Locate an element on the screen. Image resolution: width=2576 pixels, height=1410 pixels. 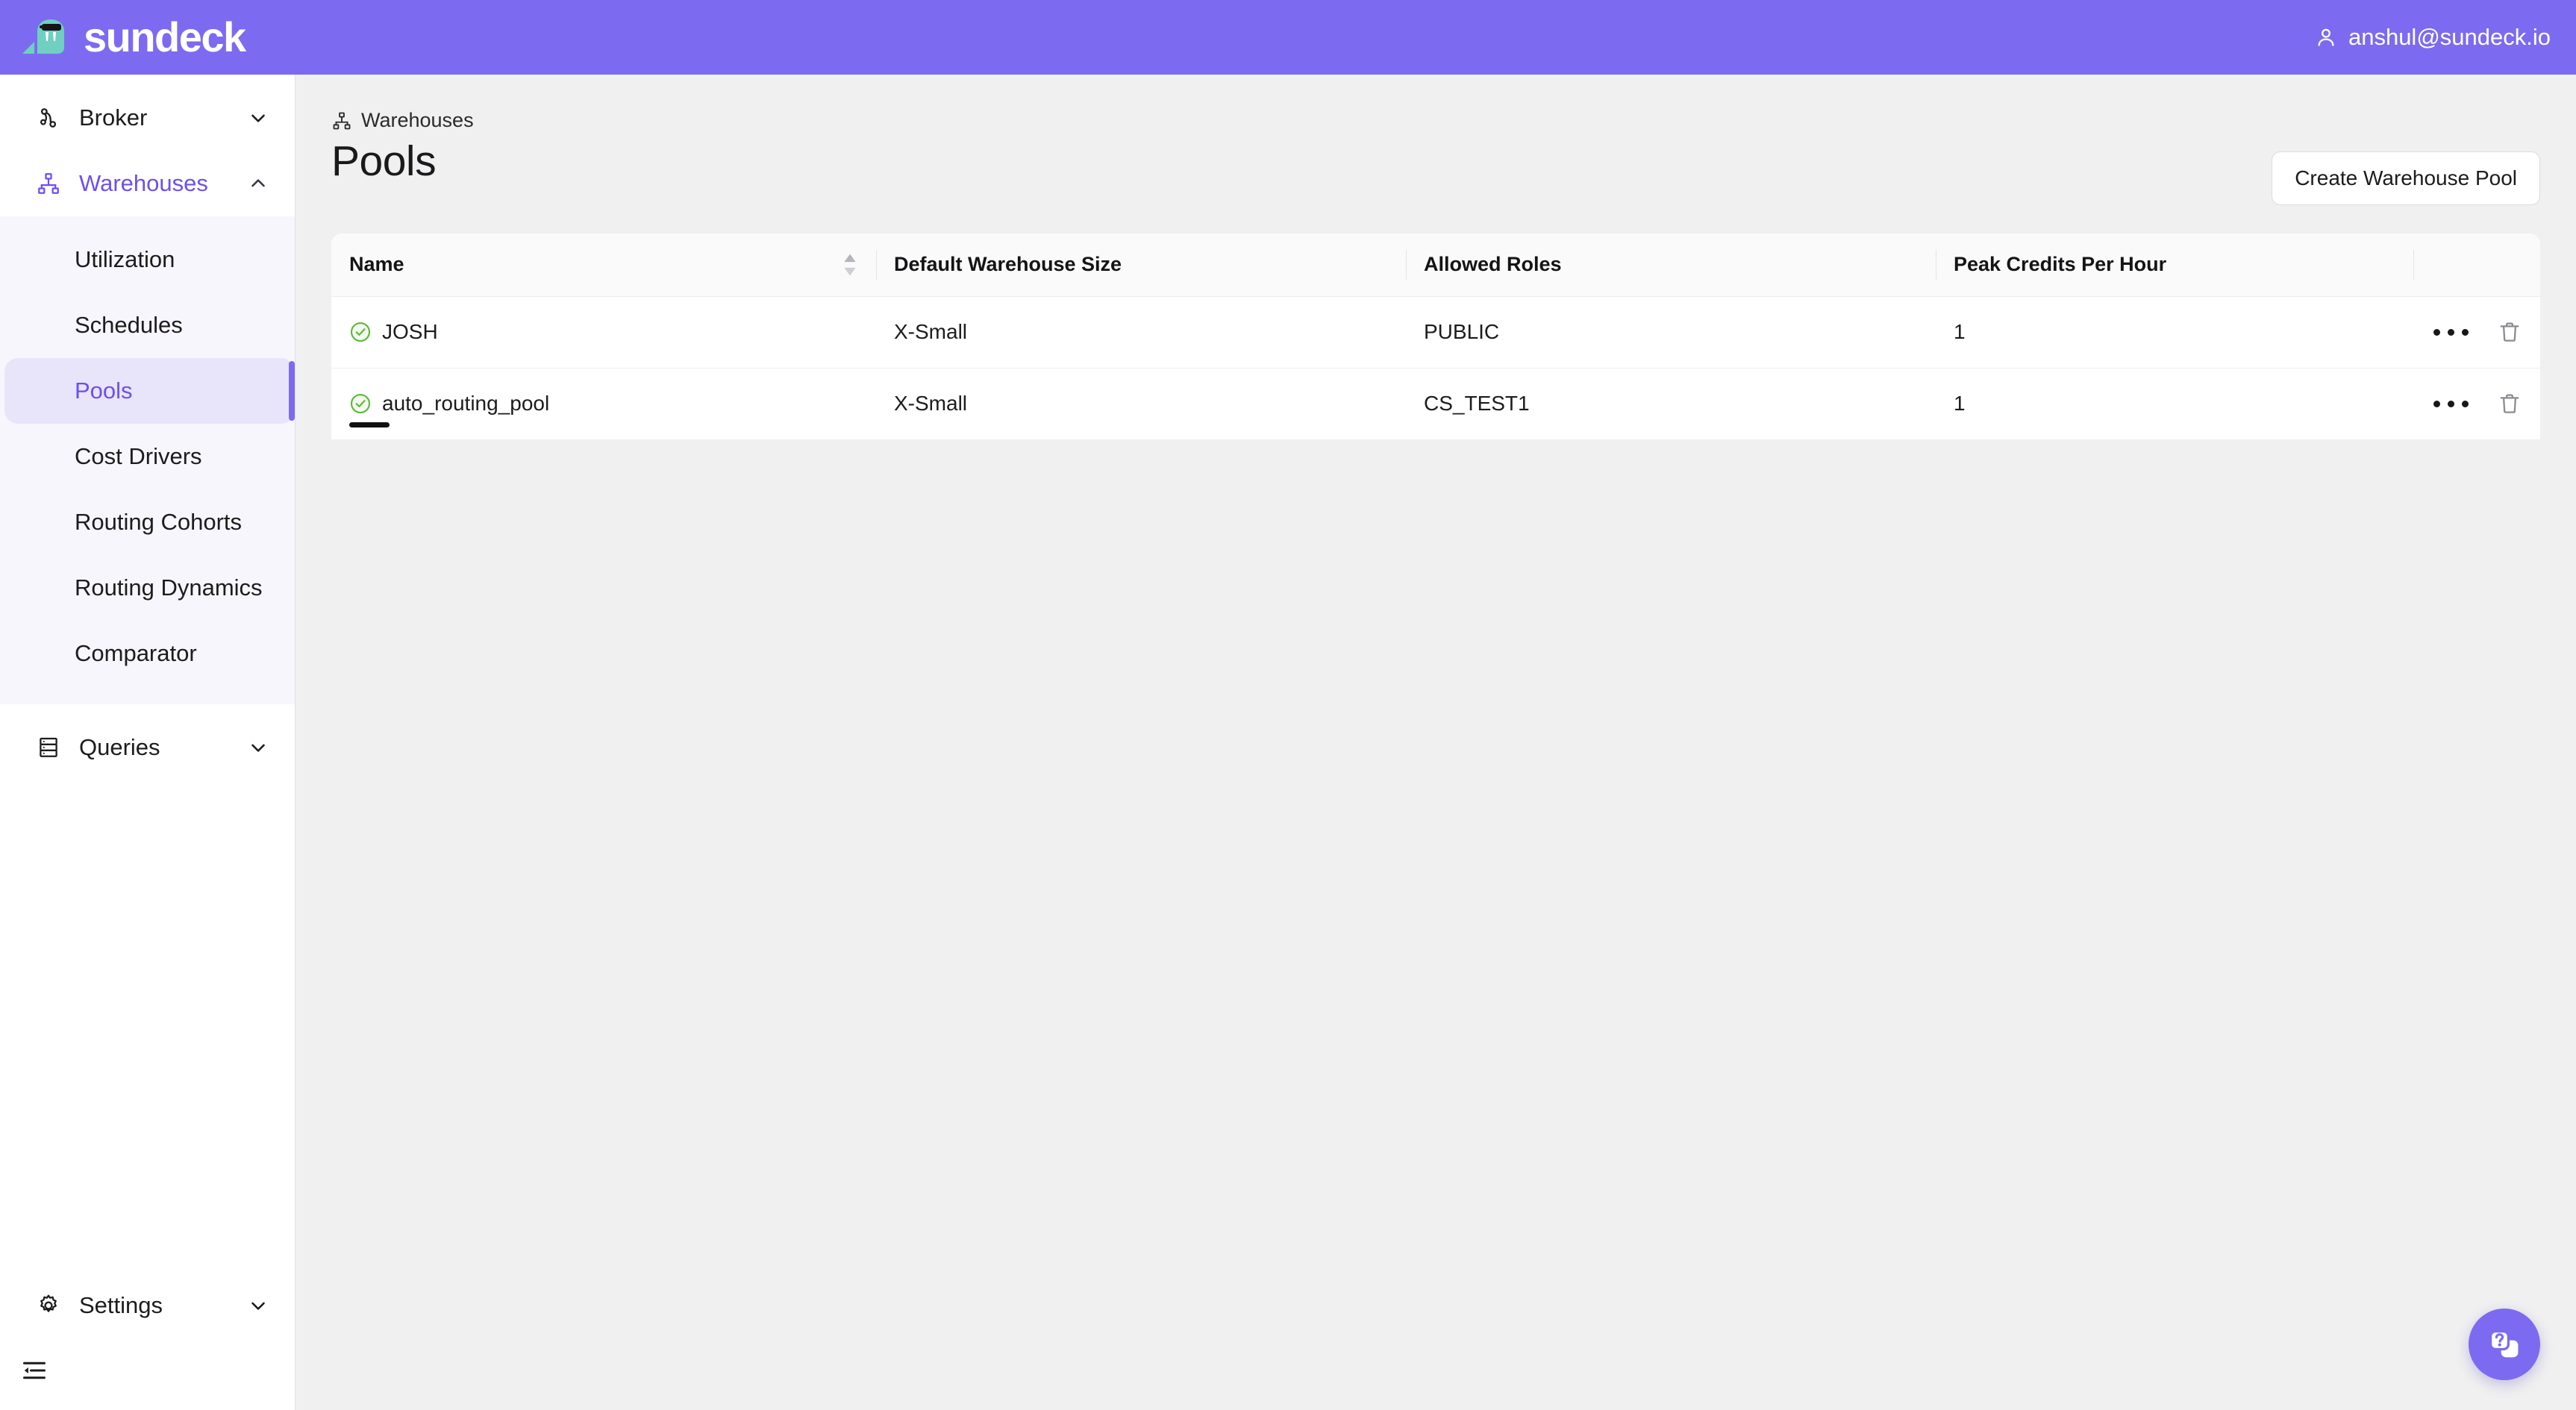
sidebar-item-cost-drivers: Cost Drivers is located at coordinates (147, 457).